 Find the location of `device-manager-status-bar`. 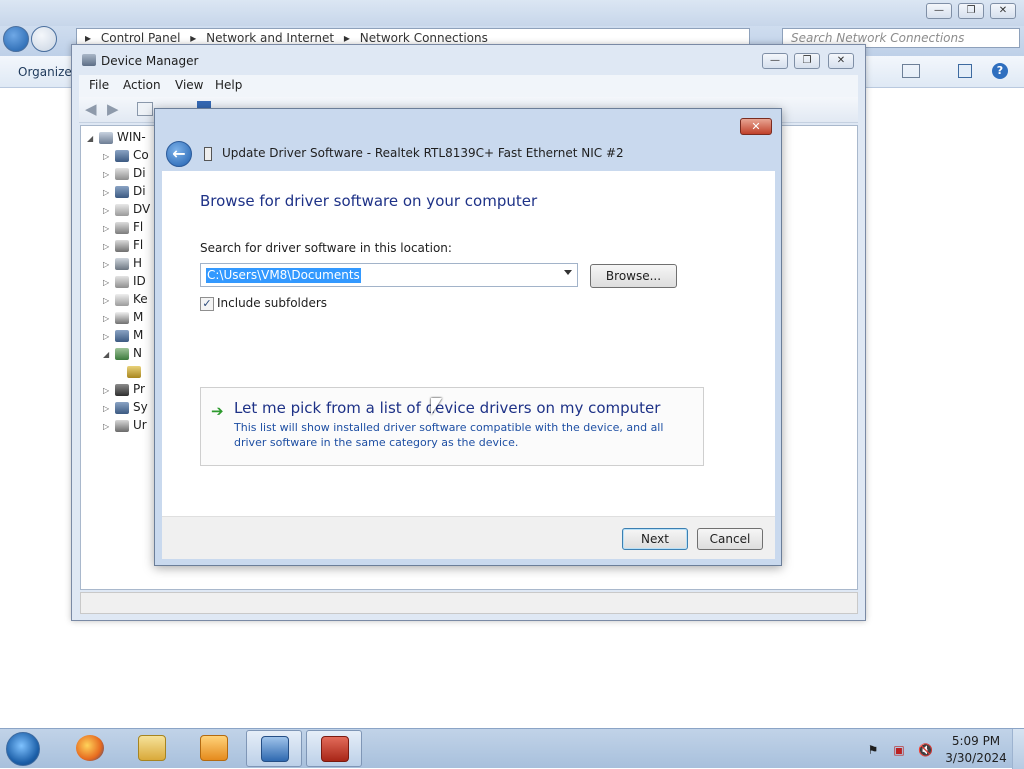

device-manager-status-bar is located at coordinates (469, 603).